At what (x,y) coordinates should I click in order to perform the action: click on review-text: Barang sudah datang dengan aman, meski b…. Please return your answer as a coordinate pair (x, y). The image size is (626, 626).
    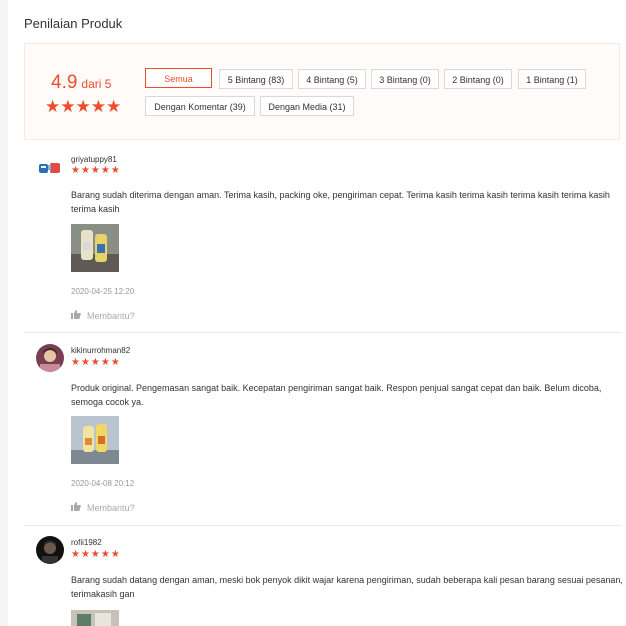
    Looking at the image, I should click on (347, 587).